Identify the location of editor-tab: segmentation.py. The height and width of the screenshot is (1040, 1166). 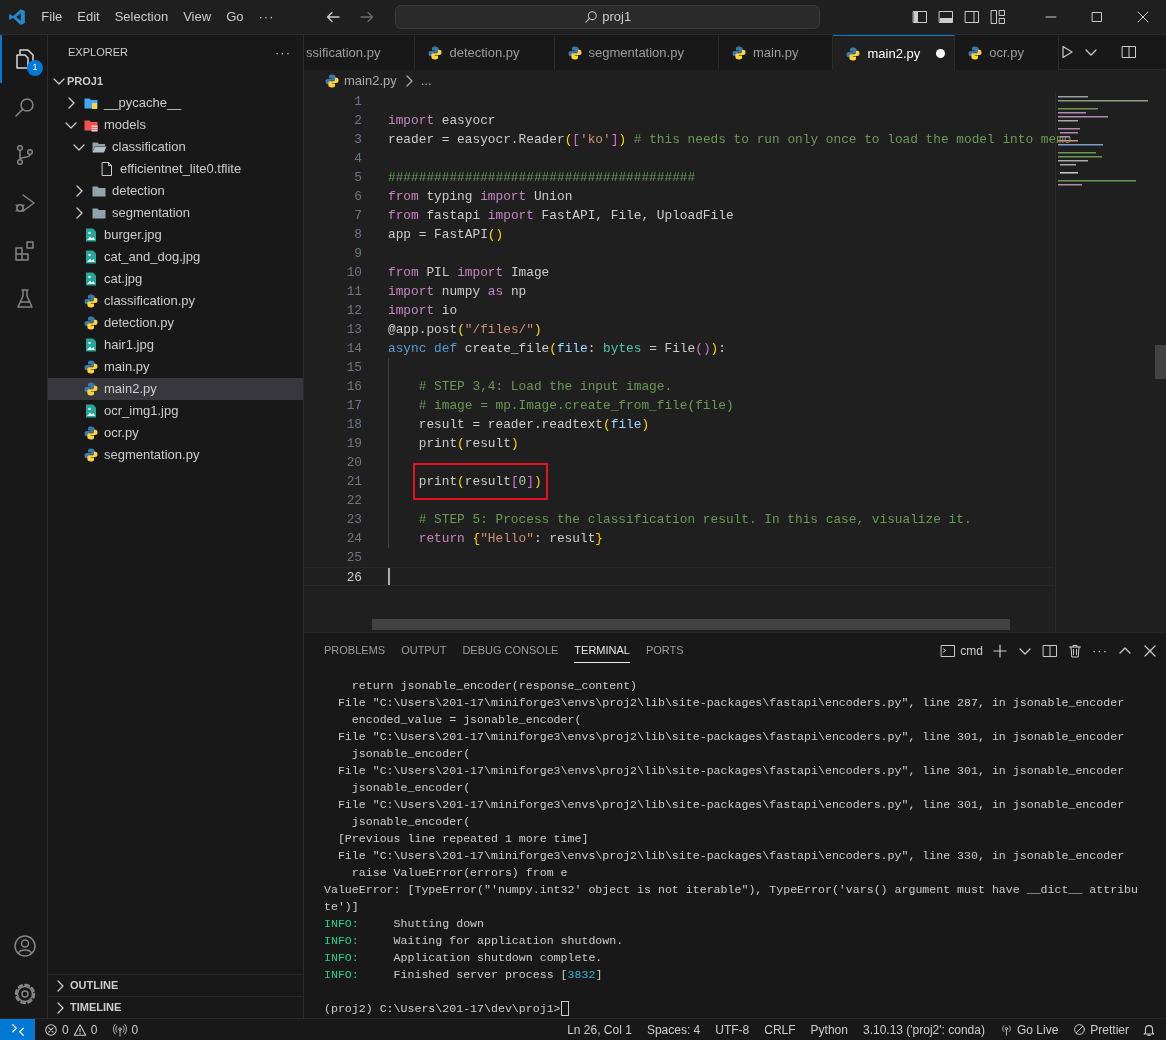
(636, 52).